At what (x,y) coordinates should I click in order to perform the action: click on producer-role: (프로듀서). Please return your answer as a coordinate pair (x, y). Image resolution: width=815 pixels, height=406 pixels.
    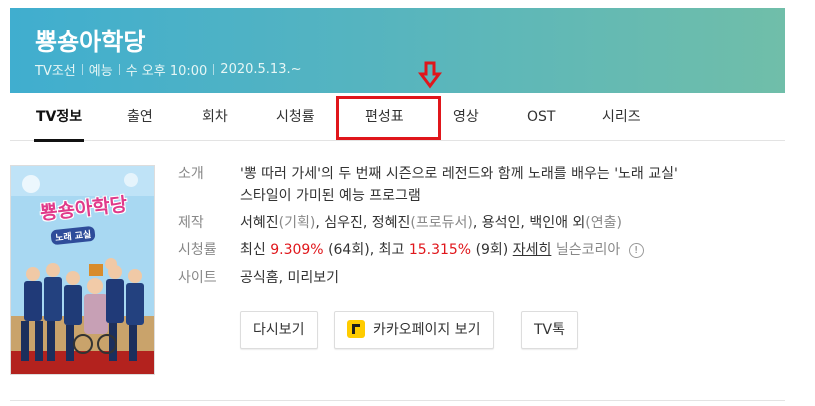
    Looking at the image, I should click on (441, 223).